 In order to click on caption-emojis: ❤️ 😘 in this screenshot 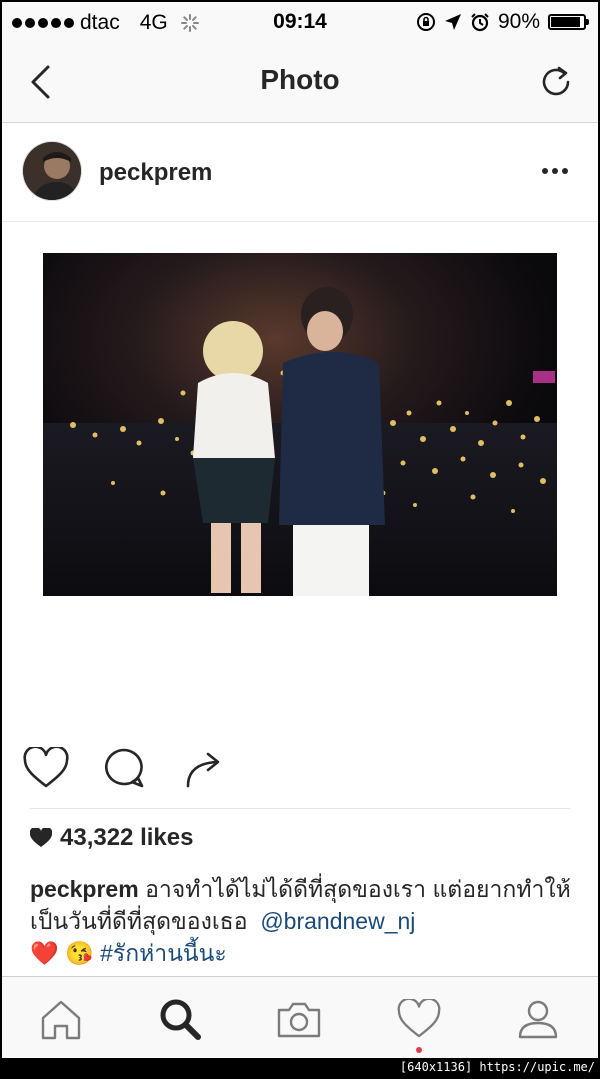, I will do `click(62, 953)`.